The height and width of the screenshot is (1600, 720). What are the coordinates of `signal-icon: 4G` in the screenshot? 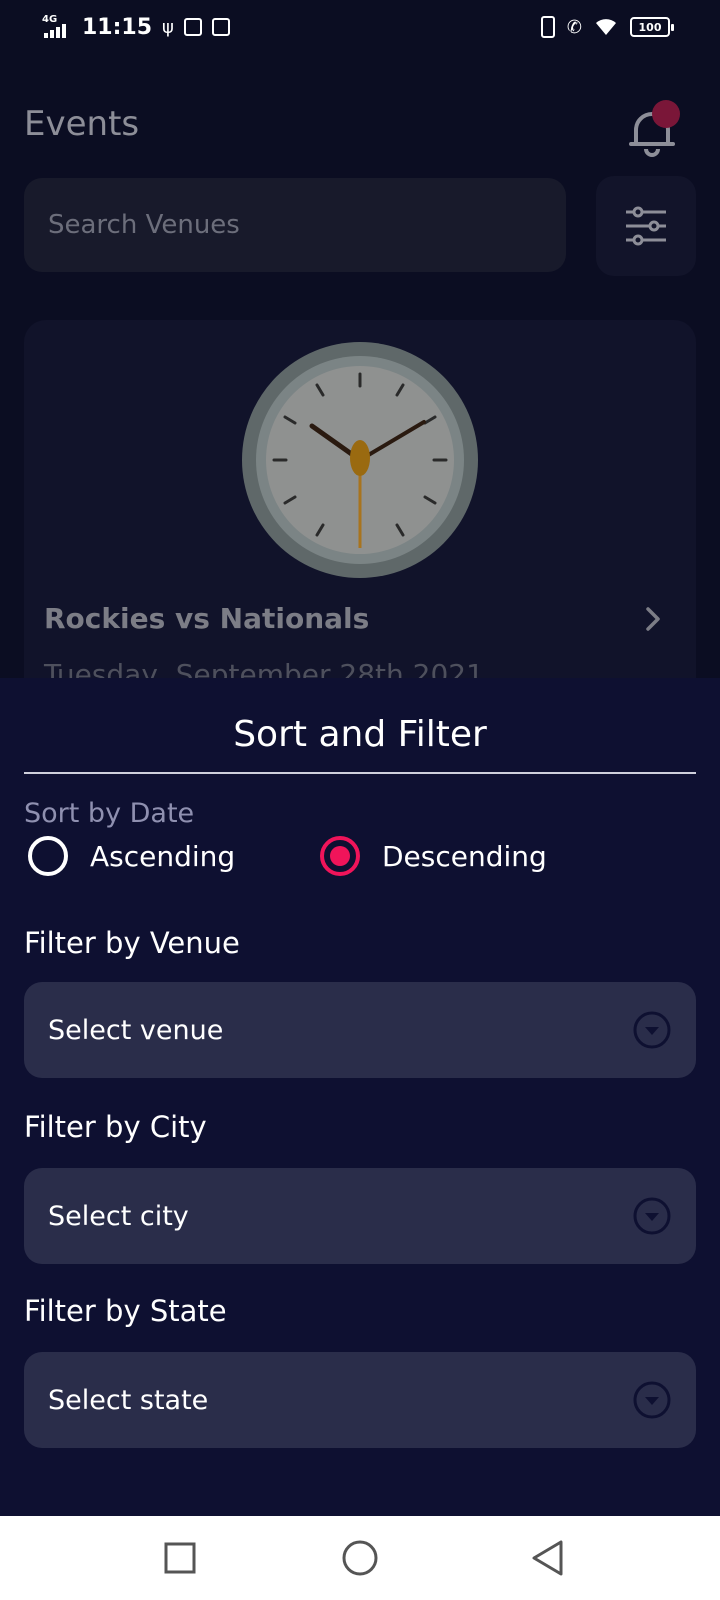 It's located at (57, 27).